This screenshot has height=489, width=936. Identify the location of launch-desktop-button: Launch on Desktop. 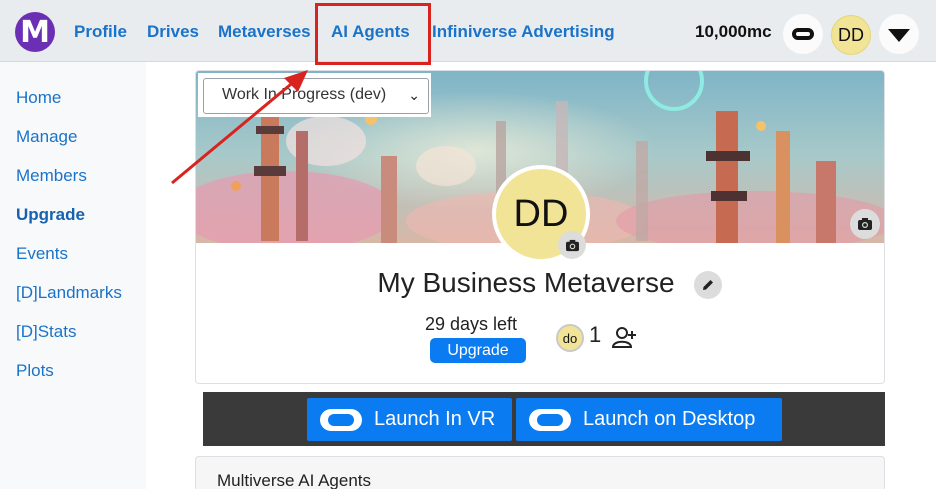
(649, 419).